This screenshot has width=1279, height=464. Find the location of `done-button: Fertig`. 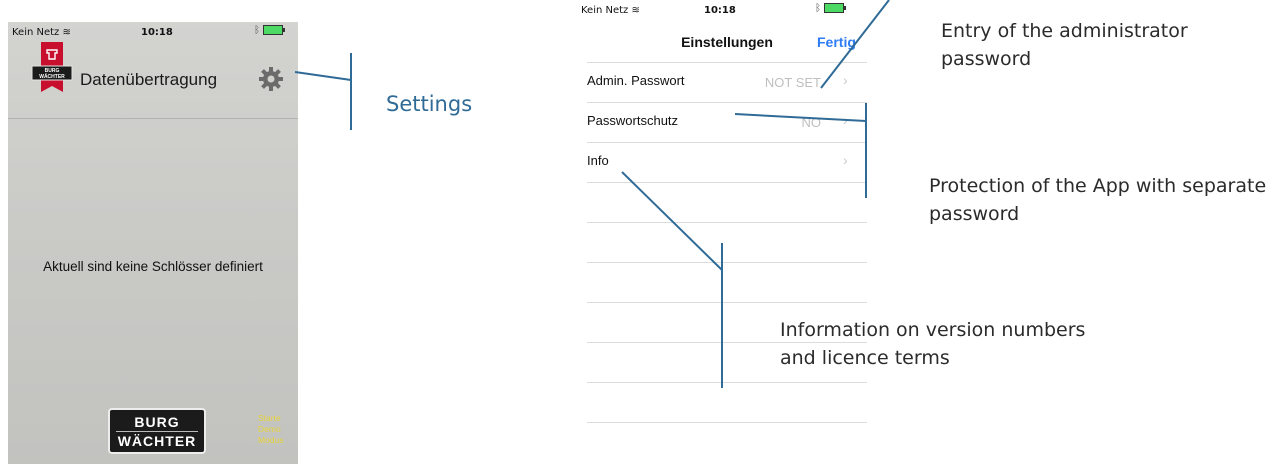

done-button: Fertig is located at coordinates (836, 42).